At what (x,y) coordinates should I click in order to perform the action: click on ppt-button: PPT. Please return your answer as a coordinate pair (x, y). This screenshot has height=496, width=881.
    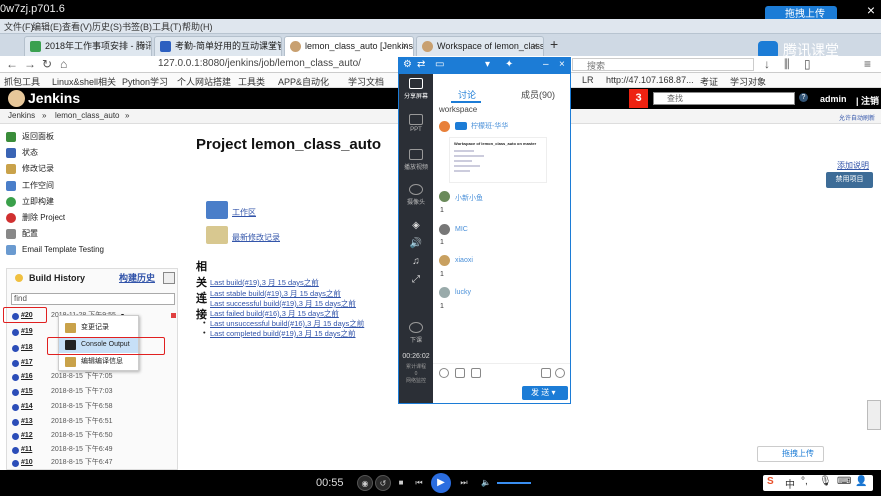
    Looking at the image, I should click on (416, 123).